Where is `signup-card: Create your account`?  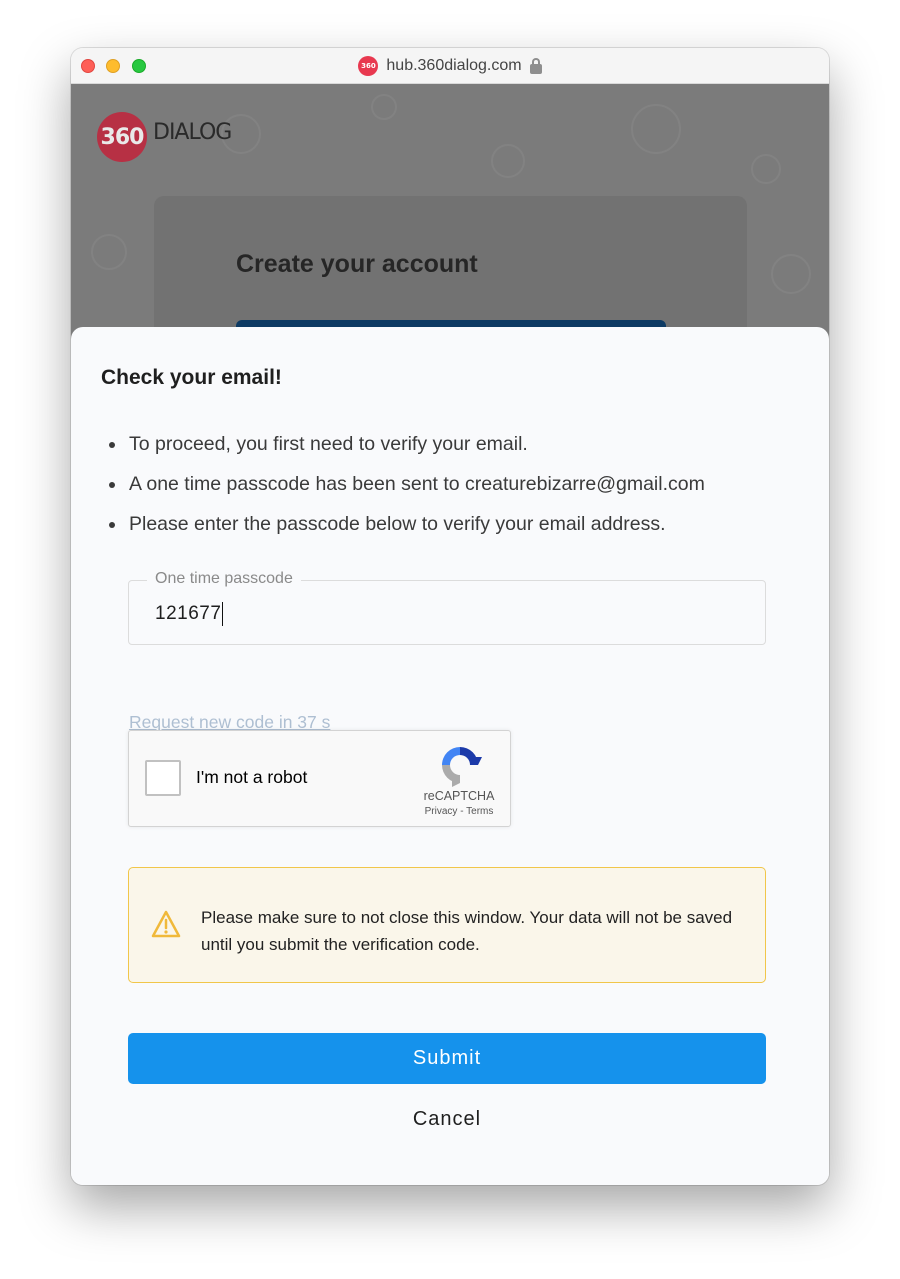
signup-card: Create your account is located at coordinates (450, 270).